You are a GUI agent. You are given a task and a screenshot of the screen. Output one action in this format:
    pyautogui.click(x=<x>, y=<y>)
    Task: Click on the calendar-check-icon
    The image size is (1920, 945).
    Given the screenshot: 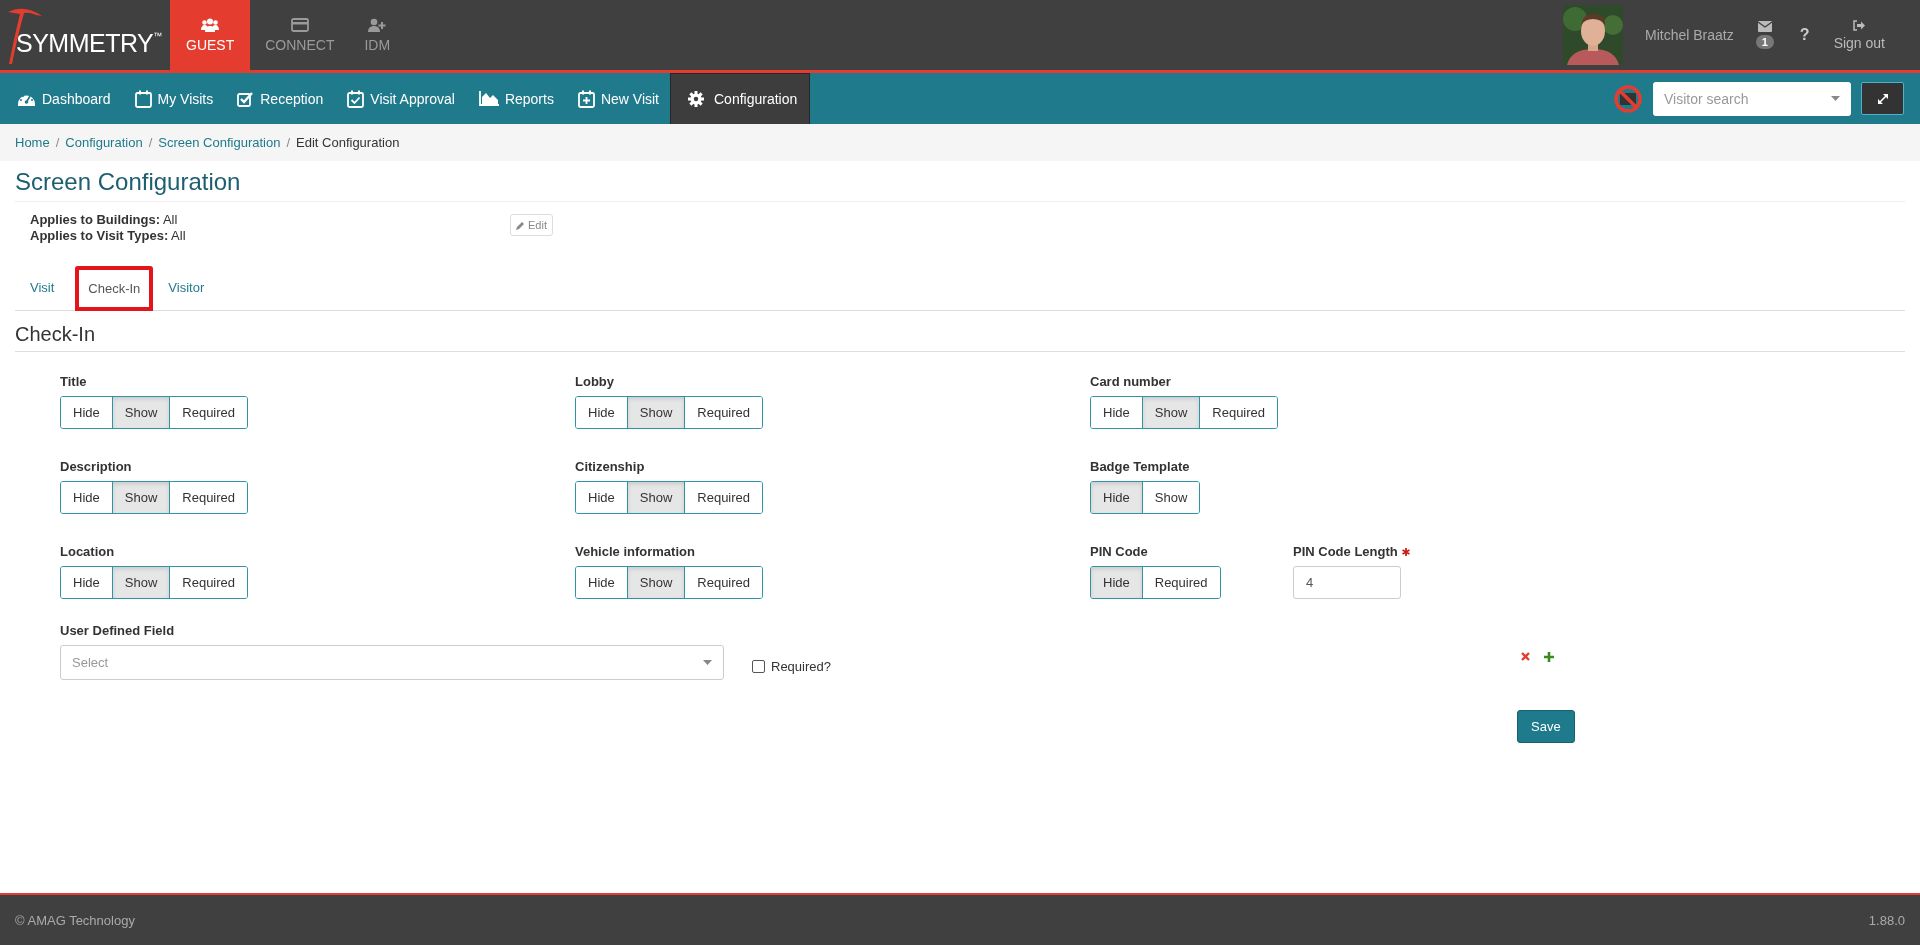 What is the action you would take?
    pyautogui.click(x=356, y=98)
    